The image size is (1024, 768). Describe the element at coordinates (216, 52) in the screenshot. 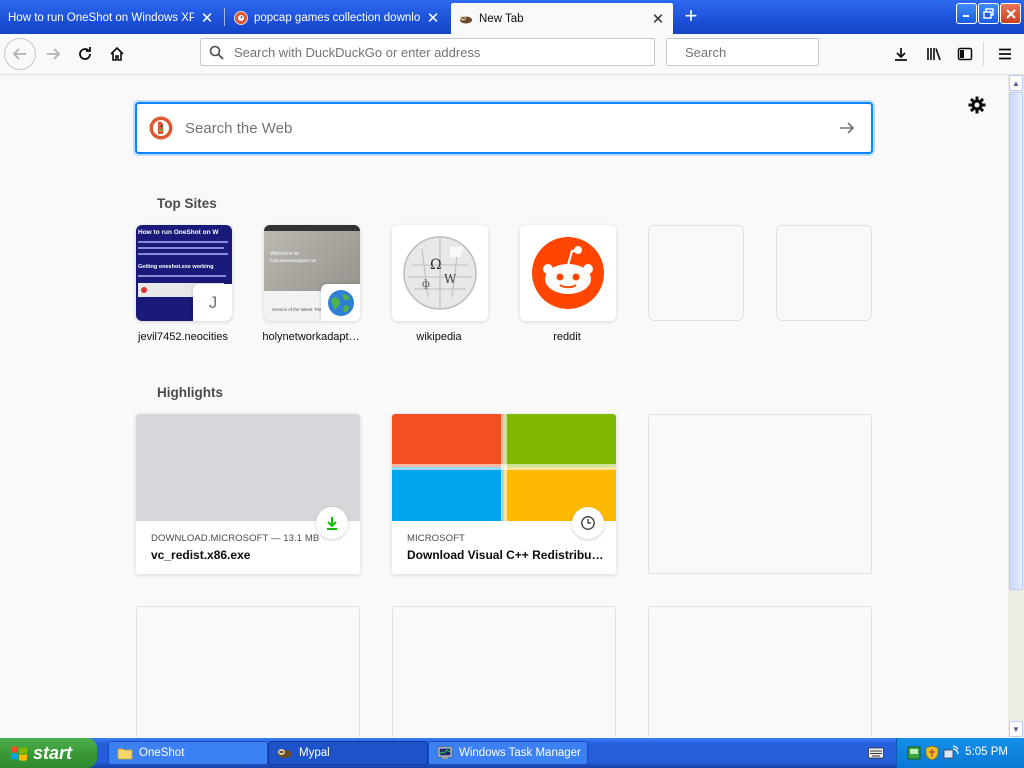

I see `search-icon` at that location.